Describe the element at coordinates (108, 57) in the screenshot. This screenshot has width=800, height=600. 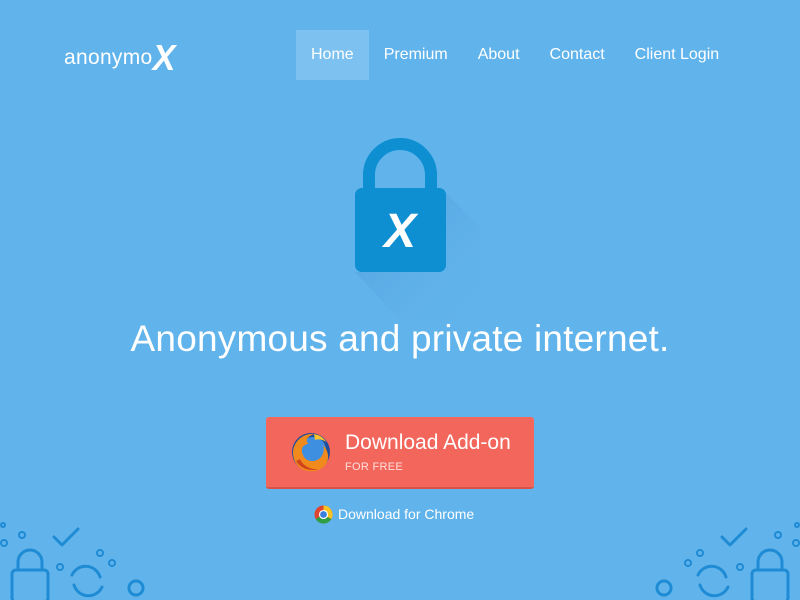
I see `brand-name: anonymo` at that location.